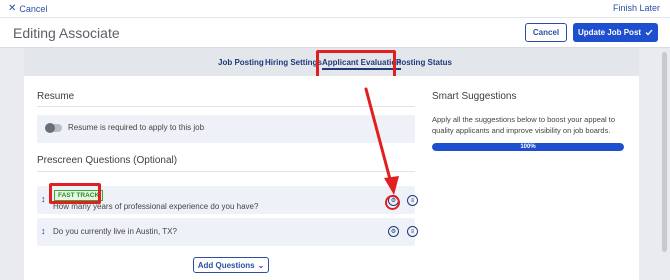 This screenshot has width=670, height=280. What do you see at coordinates (226, 129) in the screenshot?
I see `resume-setting-row: Resume is required to apply to this job` at bounding box center [226, 129].